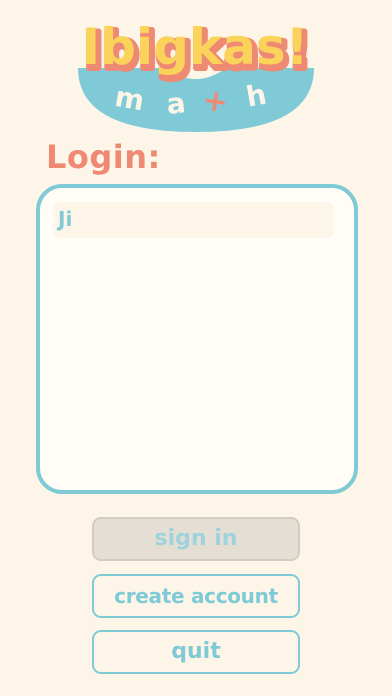 This screenshot has height=696, width=392. What do you see at coordinates (129, 99) in the screenshot?
I see `logo-letter-m: m` at bounding box center [129, 99].